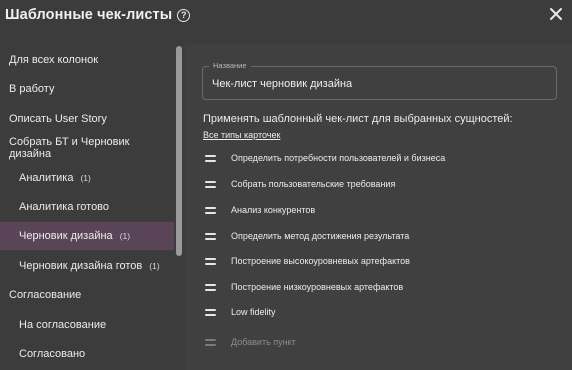 This screenshot has width=572, height=370. I want to click on dialog-header: Шаблонные чек-листы ?, so click(286, 15).